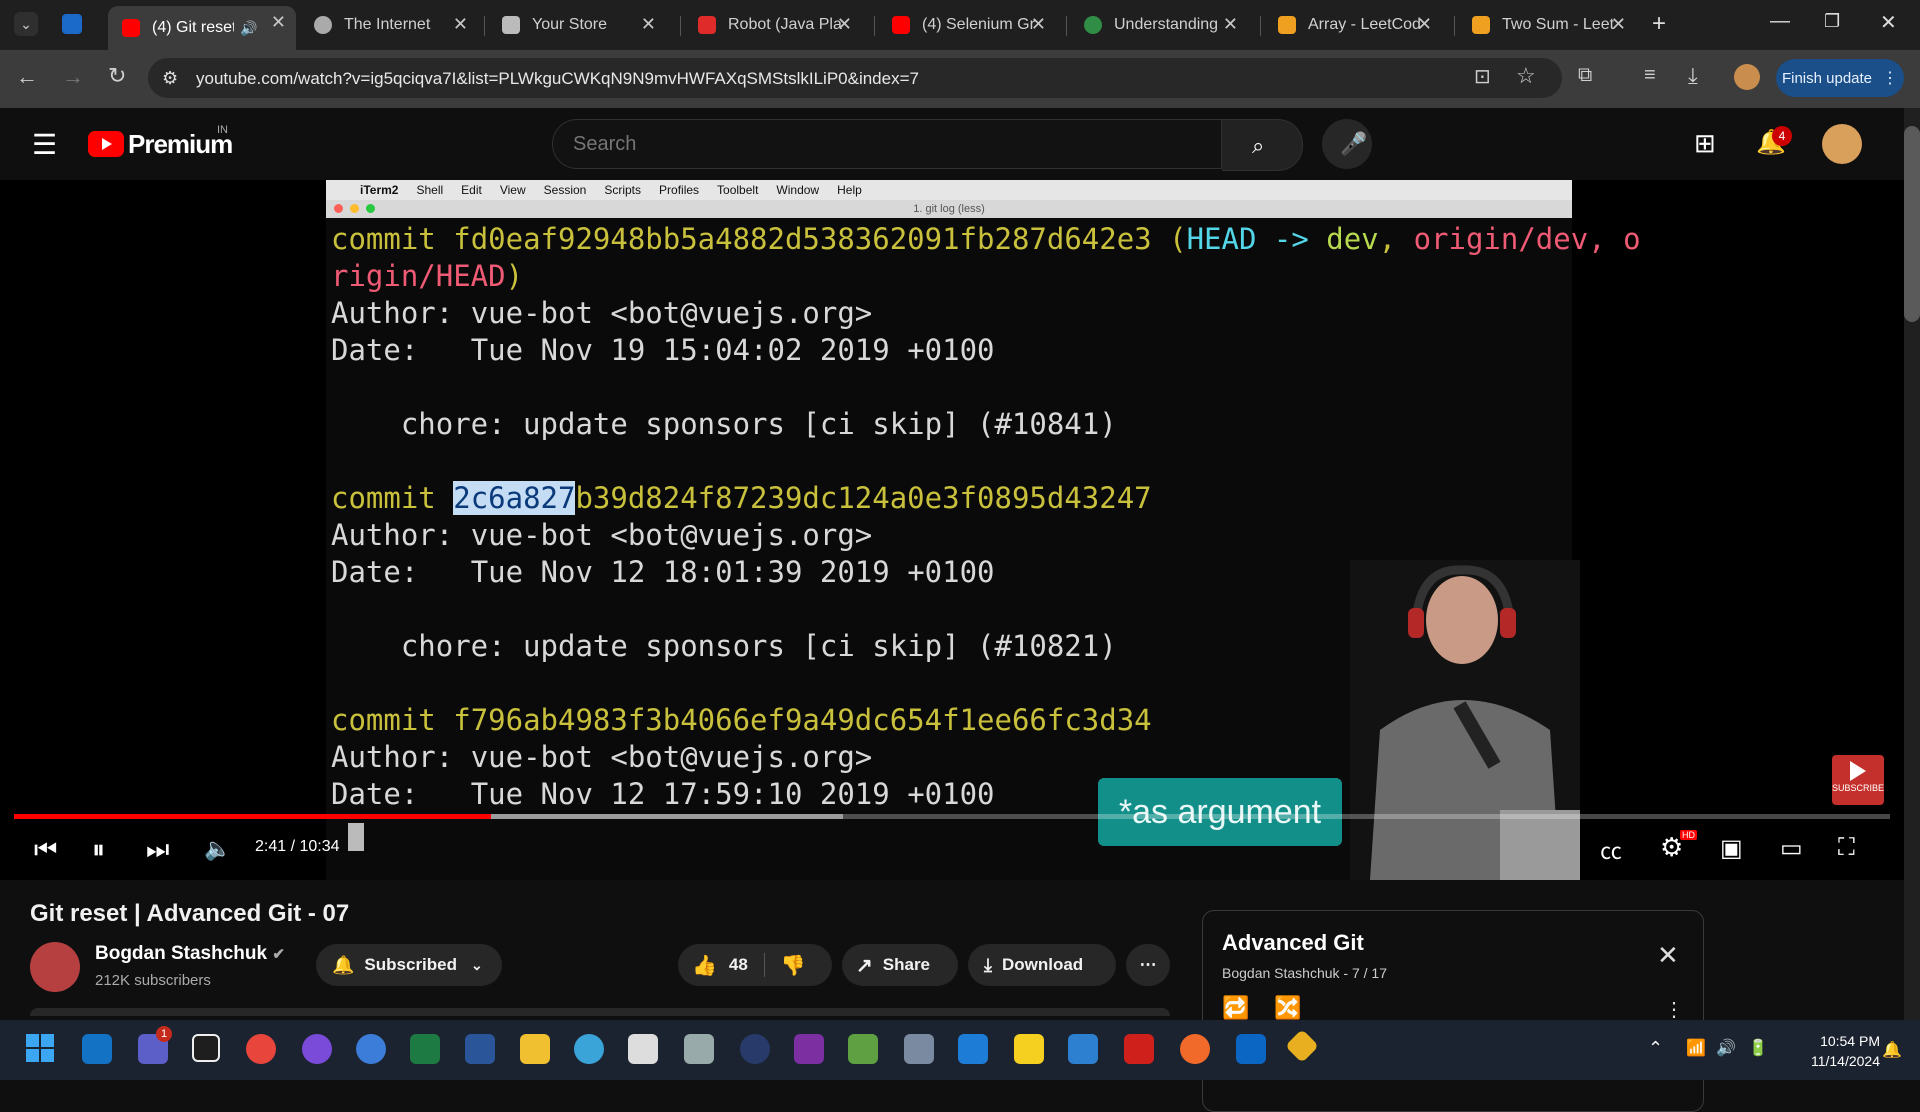  Describe the element at coordinates (1347, 144) in the screenshot. I see `voice-search-button: 🎤` at that location.